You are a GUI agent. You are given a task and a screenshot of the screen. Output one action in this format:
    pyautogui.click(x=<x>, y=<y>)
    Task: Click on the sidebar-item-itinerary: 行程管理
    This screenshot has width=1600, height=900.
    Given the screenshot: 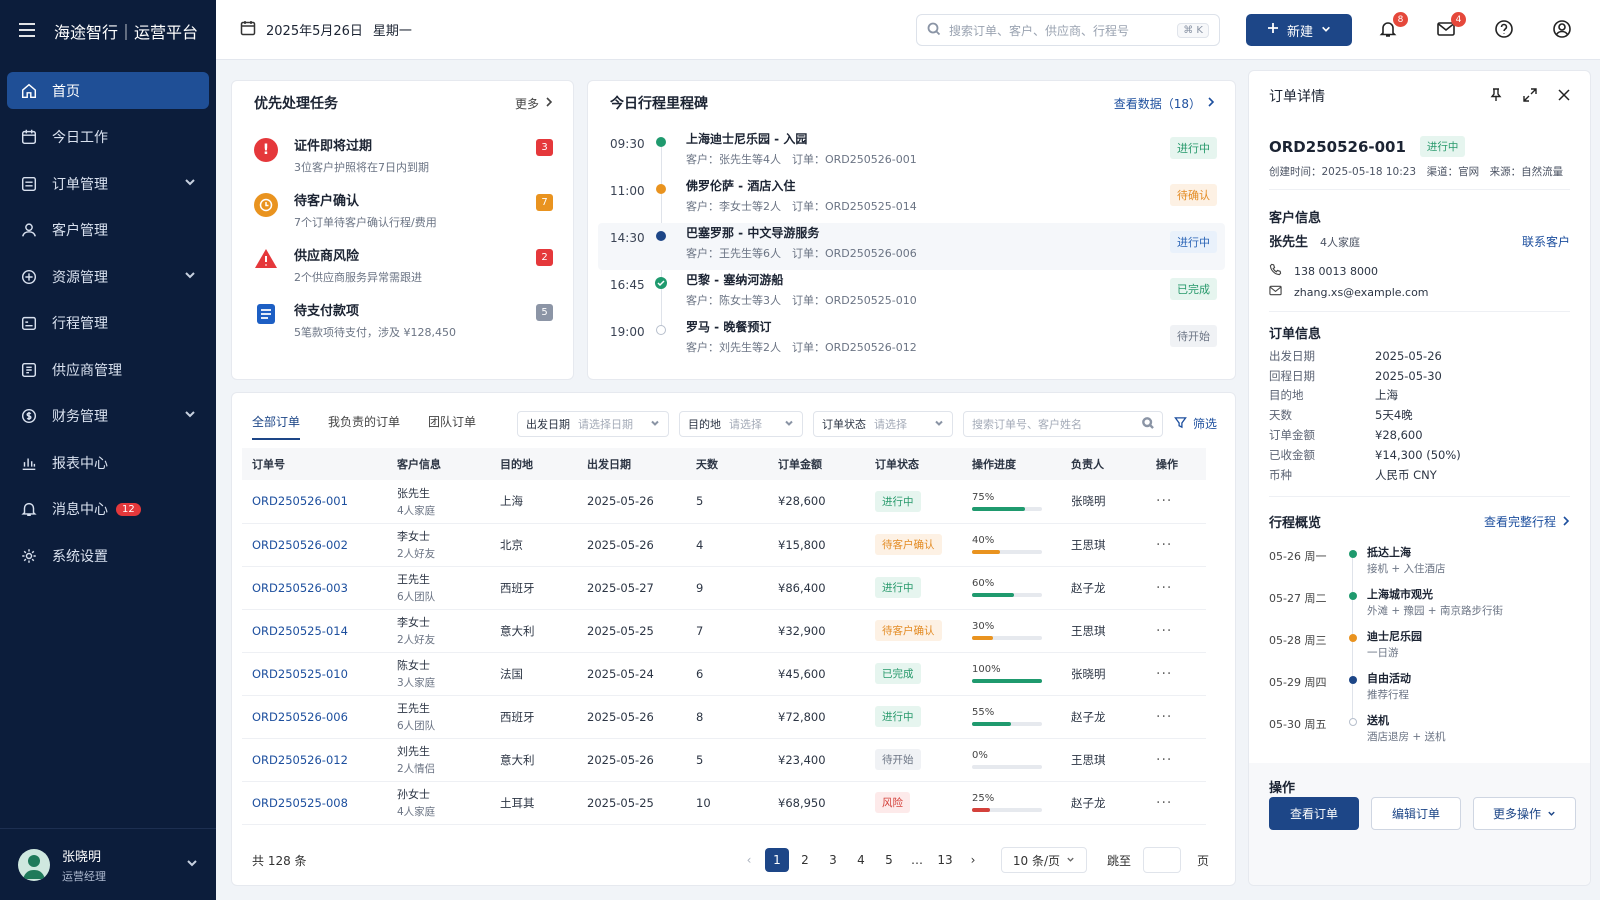 What is the action you would take?
    pyautogui.click(x=108, y=323)
    